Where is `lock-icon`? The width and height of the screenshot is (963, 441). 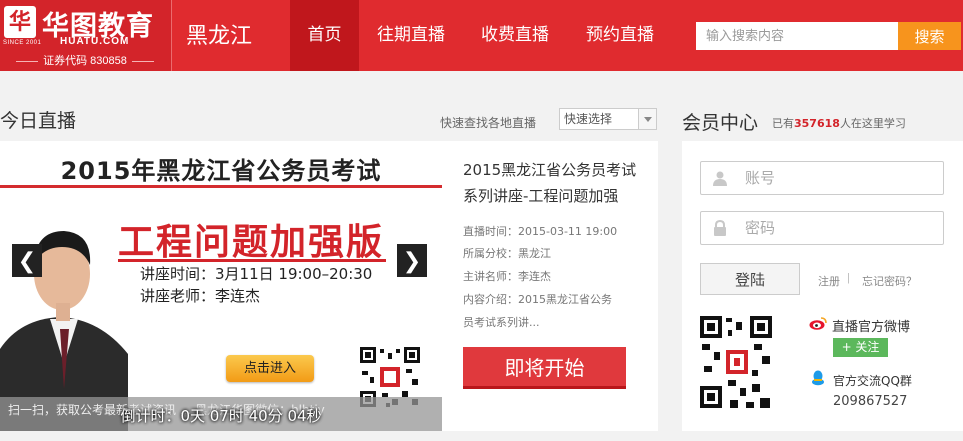 lock-icon is located at coordinates (720, 228).